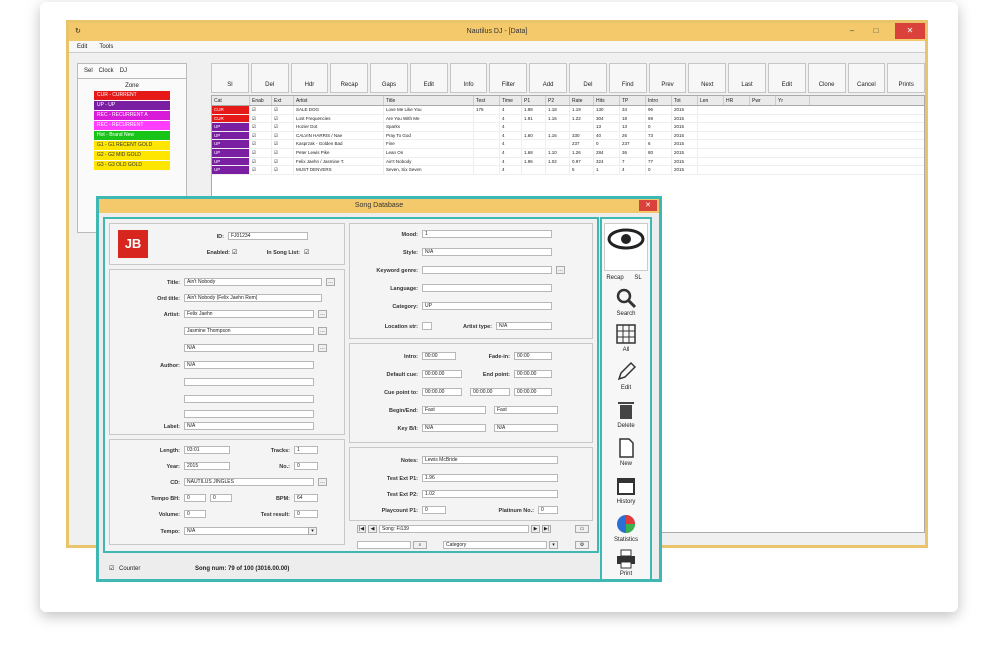 This screenshot has height=653, width=1000. Describe the element at coordinates (910, 31) in the screenshot. I see `close-icon: ✕` at that location.